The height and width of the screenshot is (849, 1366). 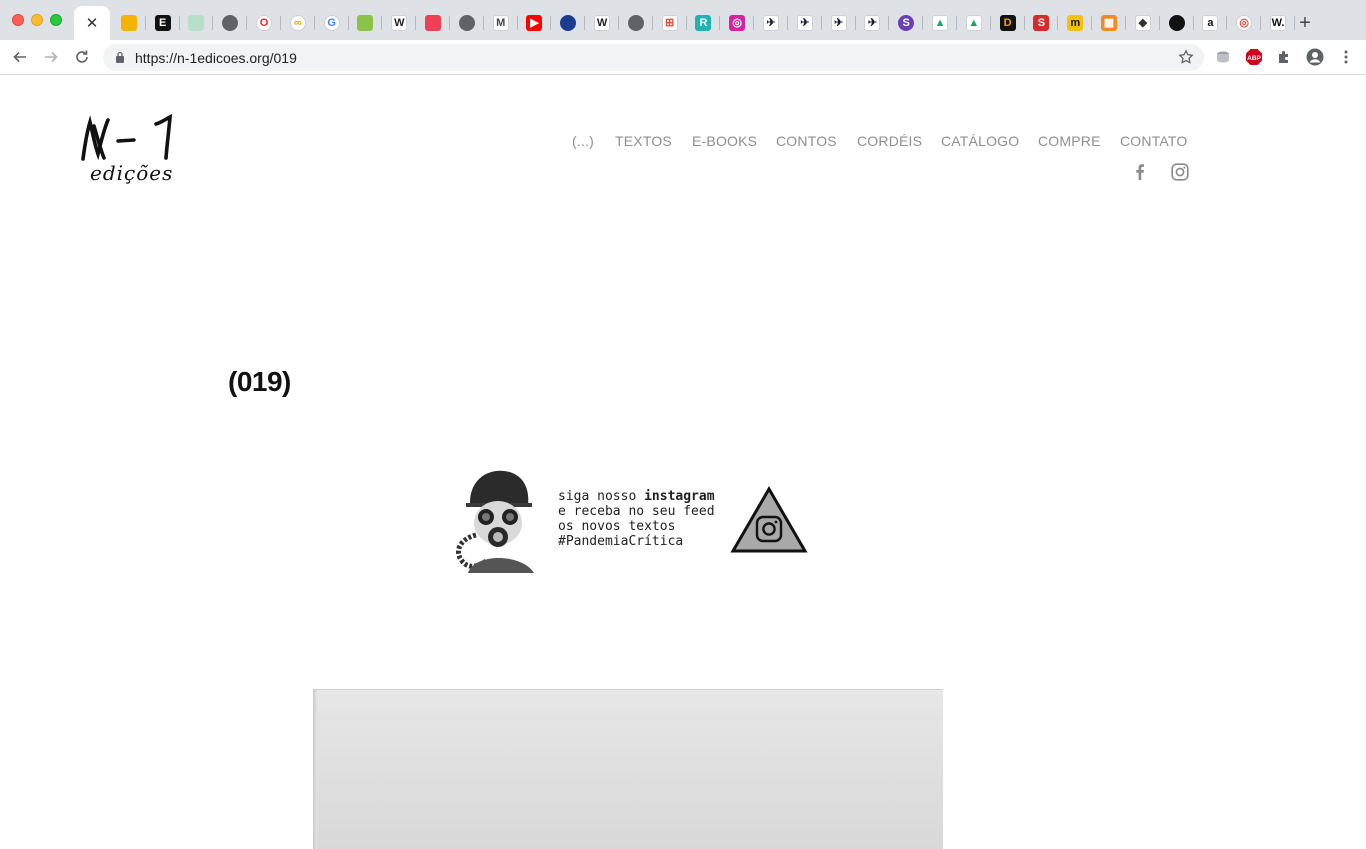 I want to click on page-title: (019), so click(x=259, y=381).